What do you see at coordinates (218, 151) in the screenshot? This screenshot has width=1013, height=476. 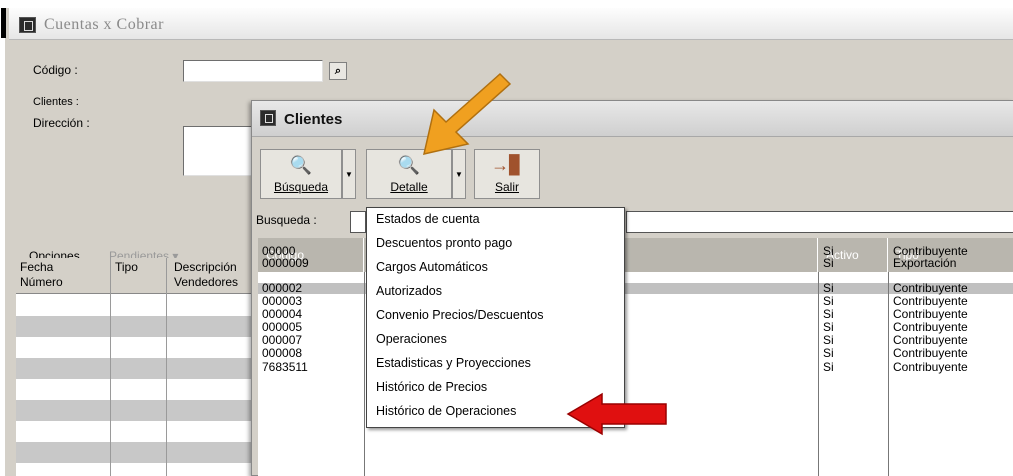 I see `direccion-field` at bounding box center [218, 151].